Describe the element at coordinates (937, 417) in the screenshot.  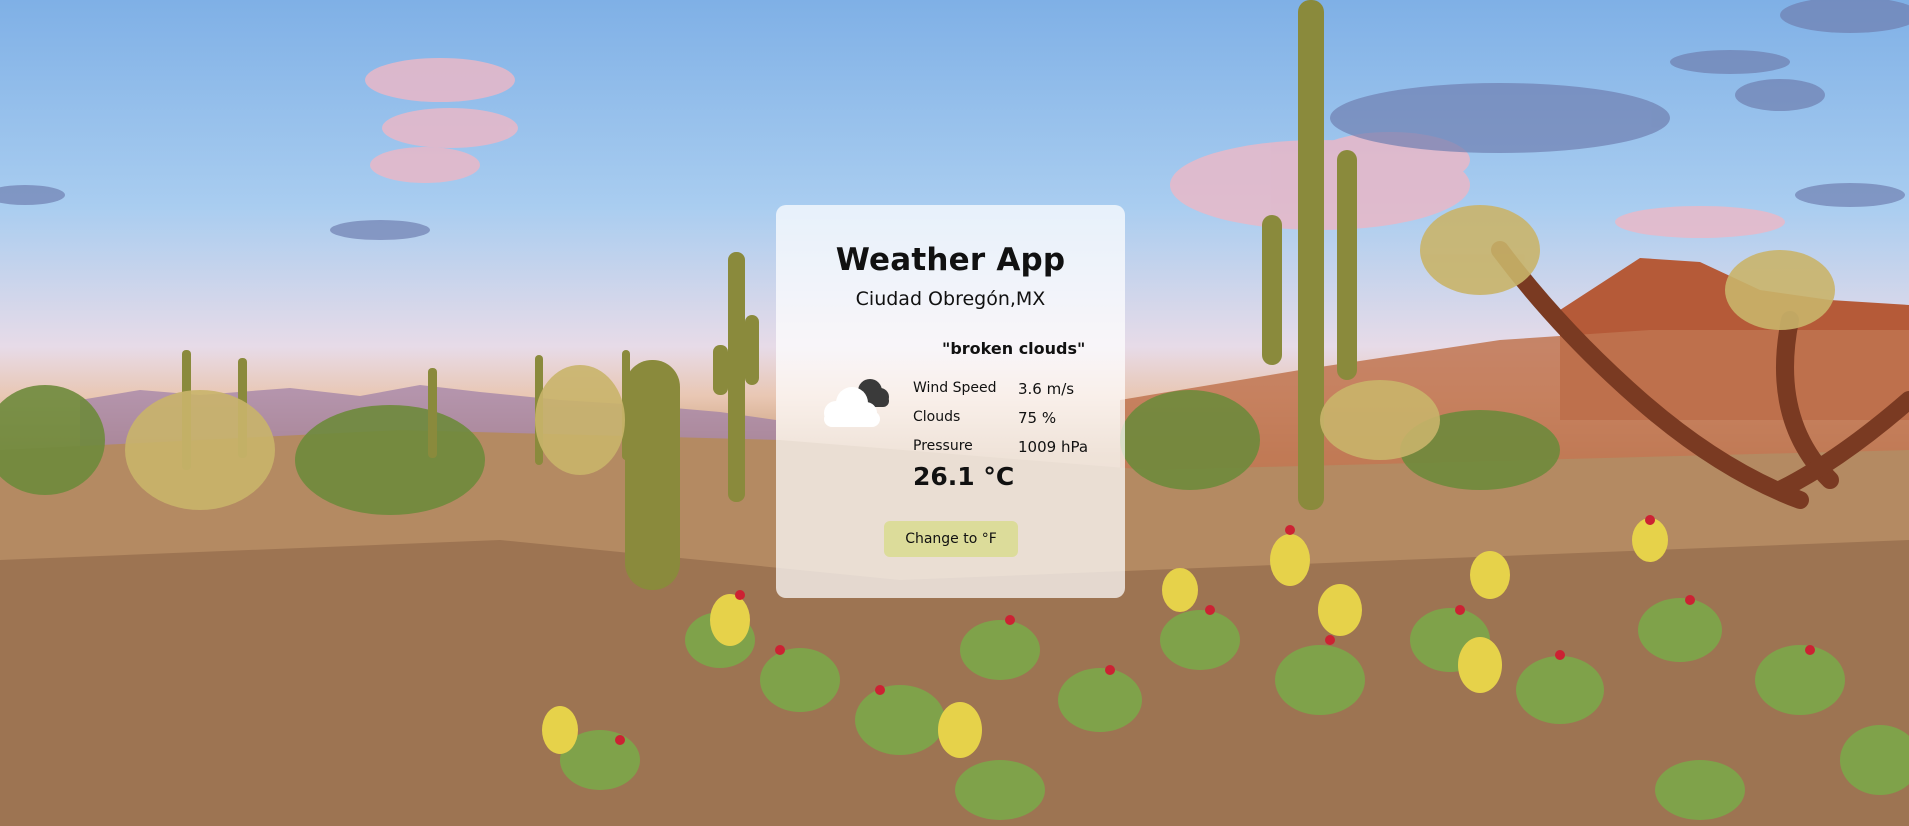
I see `stat-label: Clouds` at that location.